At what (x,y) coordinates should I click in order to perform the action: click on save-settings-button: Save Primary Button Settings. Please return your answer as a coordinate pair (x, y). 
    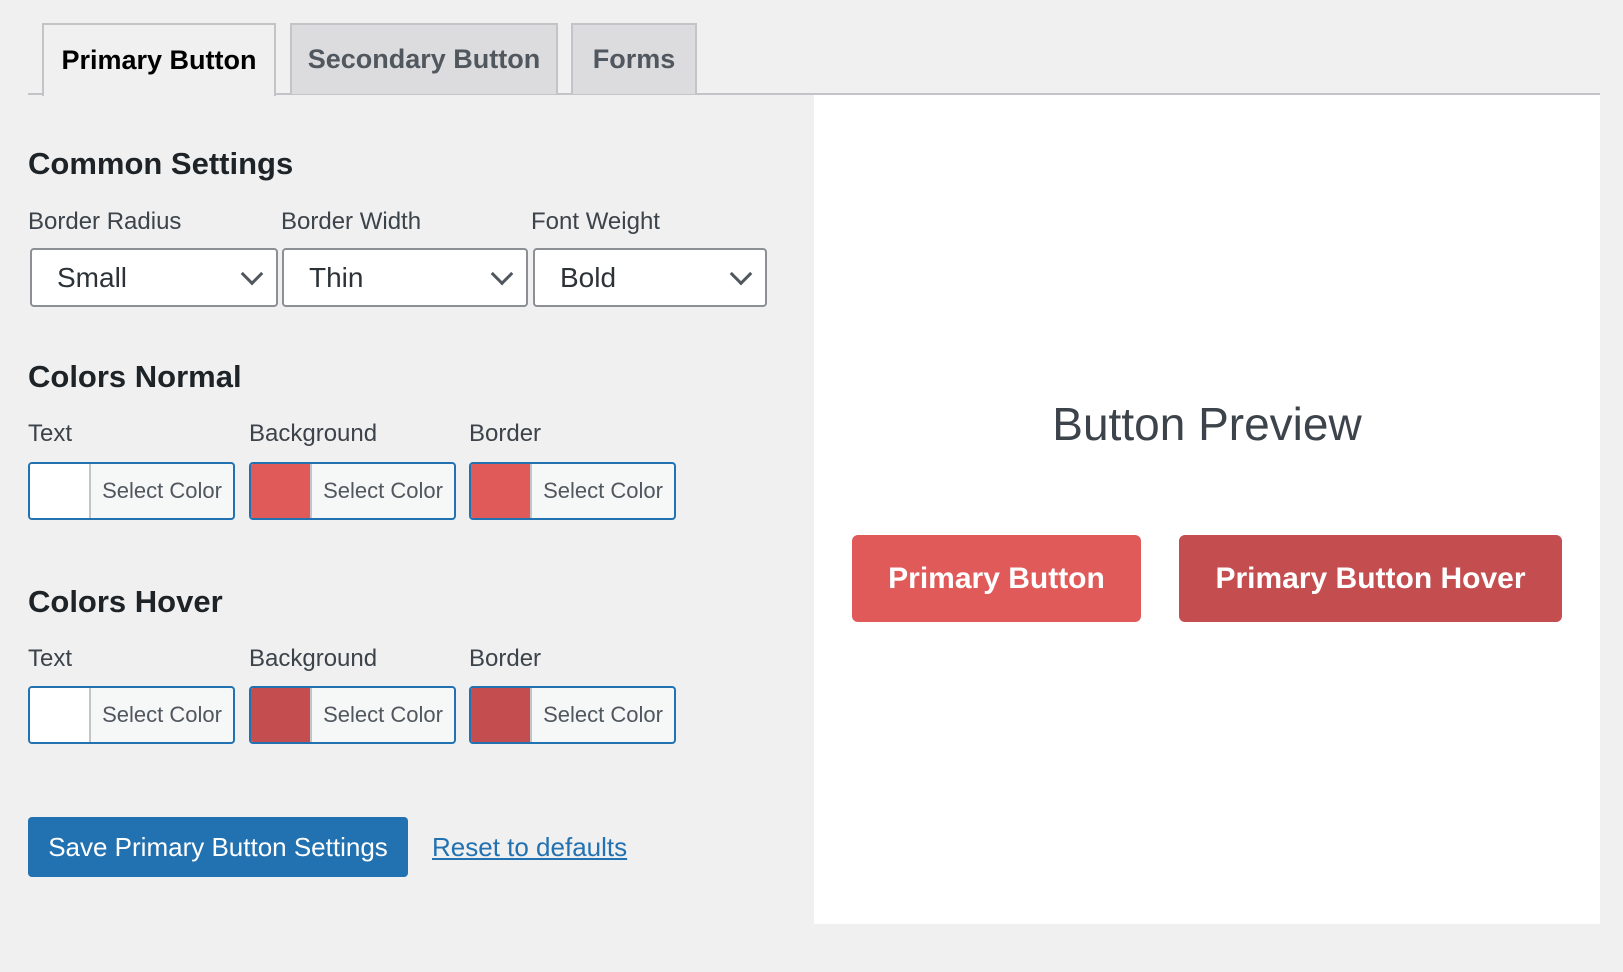
    Looking at the image, I should click on (218, 847).